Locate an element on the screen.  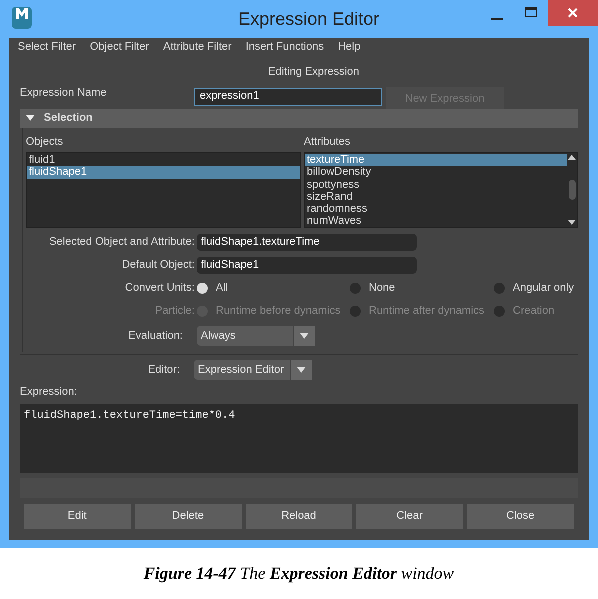
radio-group-label: Convert Units: is located at coordinates (160, 288).